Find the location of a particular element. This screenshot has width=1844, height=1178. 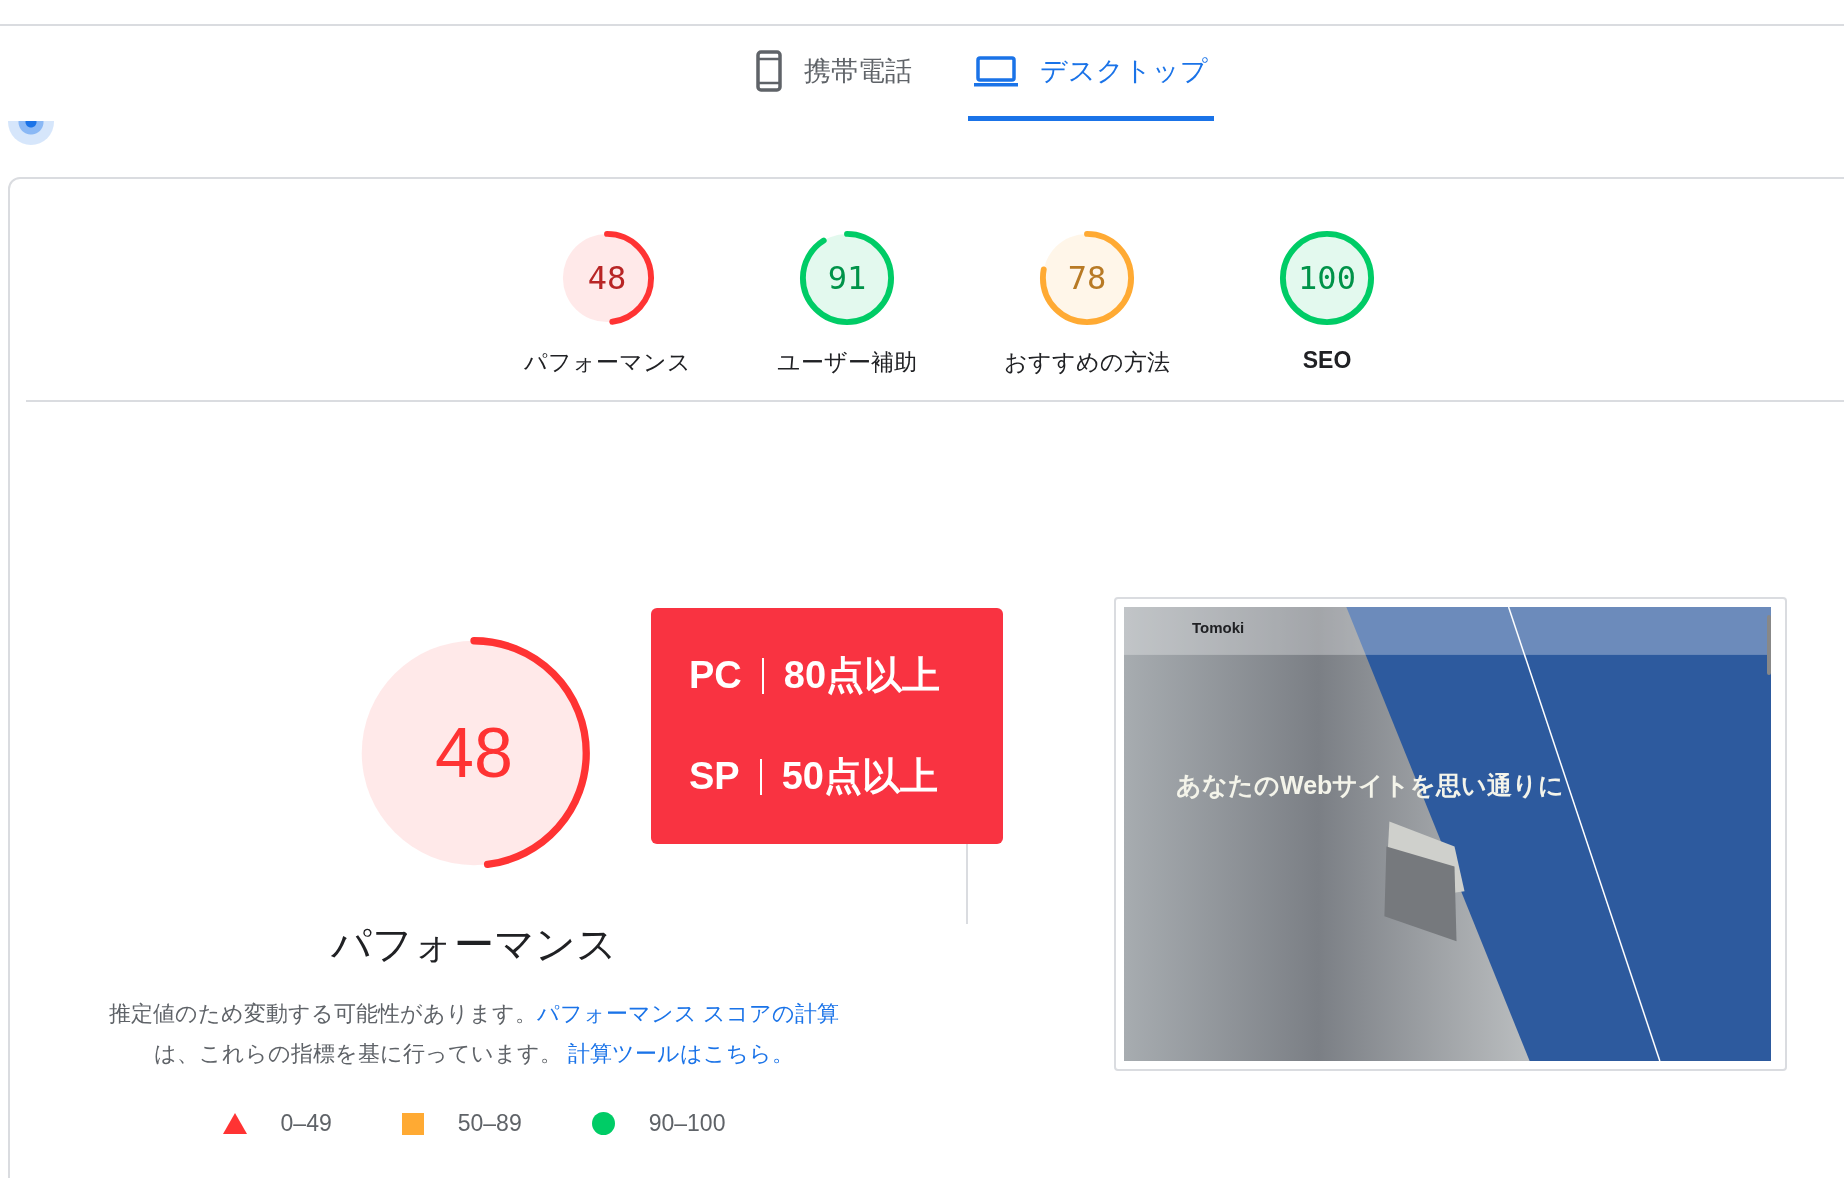

performance-title: パフォーマンス is located at coordinates (474, 944).